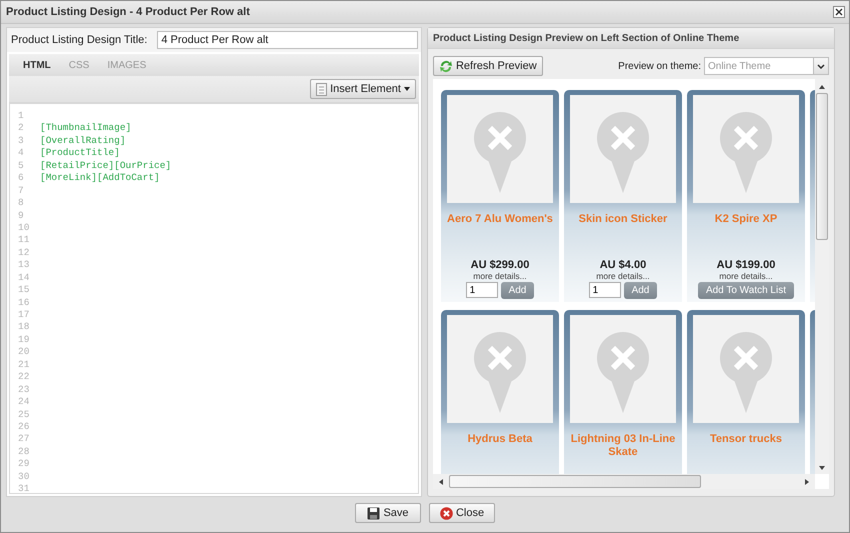 This screenshot has width=850, height=533. What do you see at coordinates (24, 302) in the screenshot?
I see `line-number: 16` at bounding box center [24, 302].